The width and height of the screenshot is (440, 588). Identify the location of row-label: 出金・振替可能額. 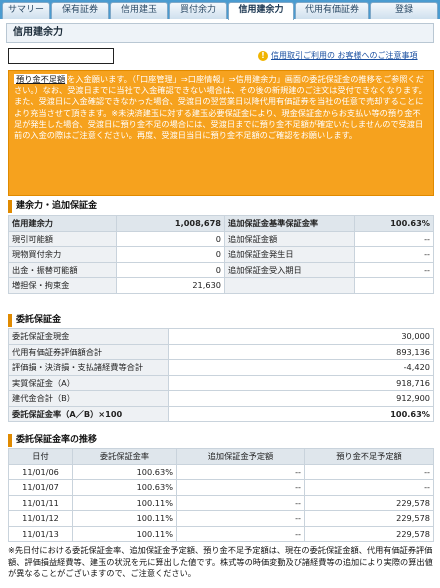
(62, 269).